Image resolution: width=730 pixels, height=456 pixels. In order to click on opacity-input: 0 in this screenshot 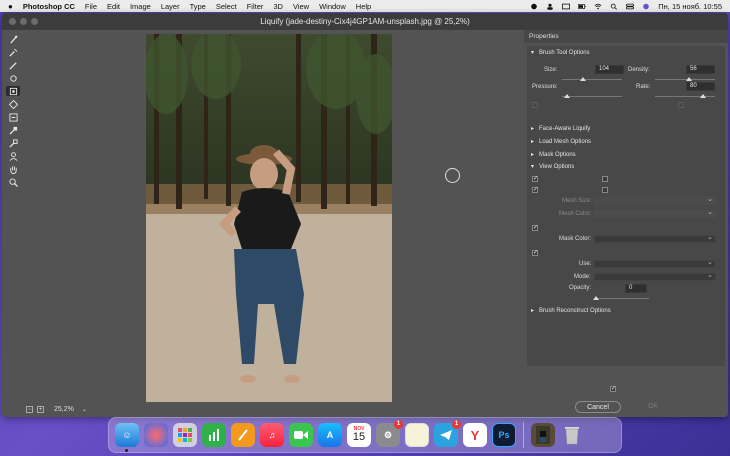, I will do `click(636, 288)`.